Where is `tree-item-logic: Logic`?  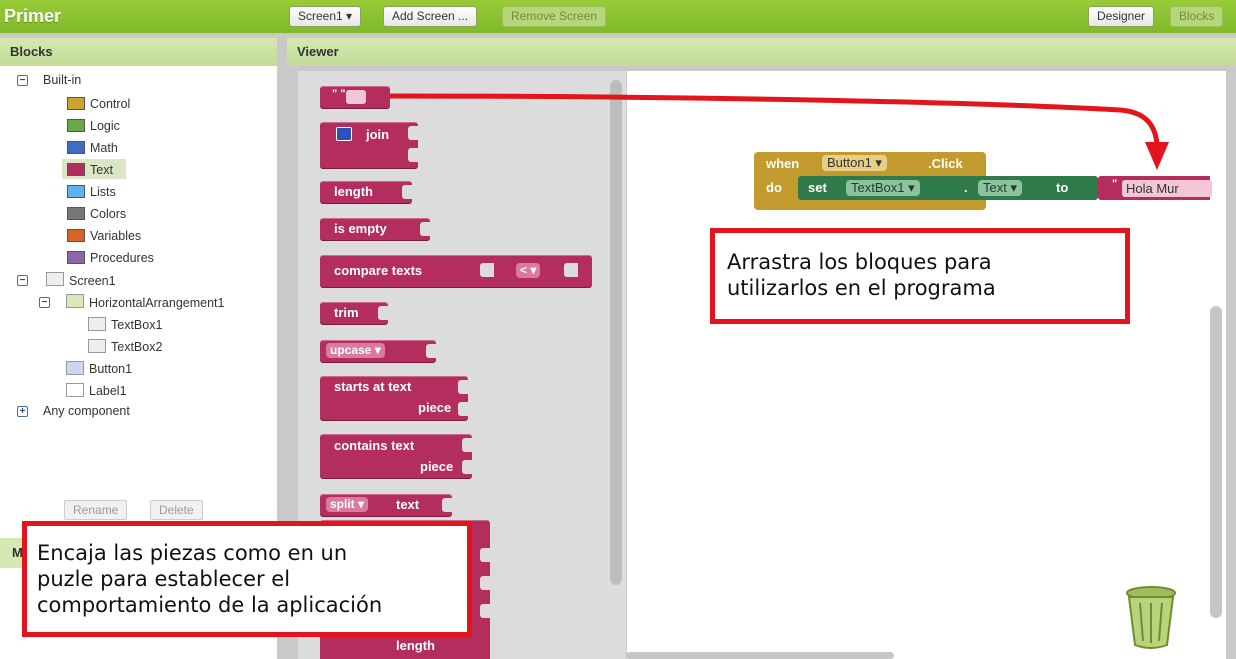 tree-item-logic: Logic is located at coordinates (105, 126).